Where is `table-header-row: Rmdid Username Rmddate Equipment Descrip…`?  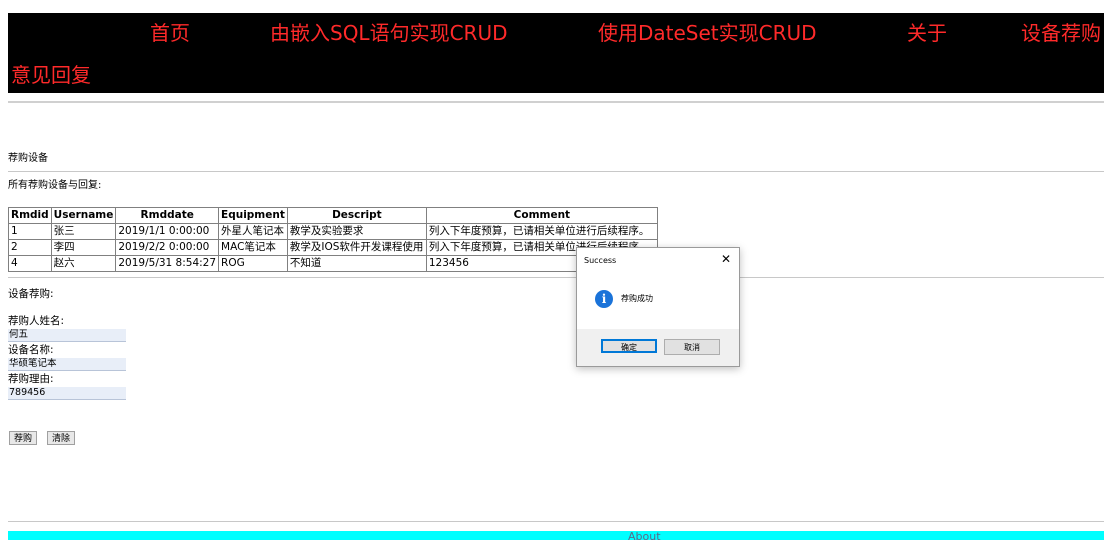
table-header-row: Rmdid Username Rmddate Equipment Descrip… is located at coordinates (333, 215).